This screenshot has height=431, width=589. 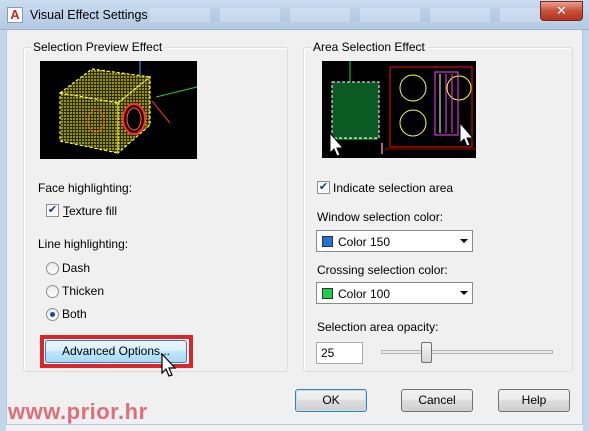 I want to click on dash-label: Dash, so click(x=76, y=268).